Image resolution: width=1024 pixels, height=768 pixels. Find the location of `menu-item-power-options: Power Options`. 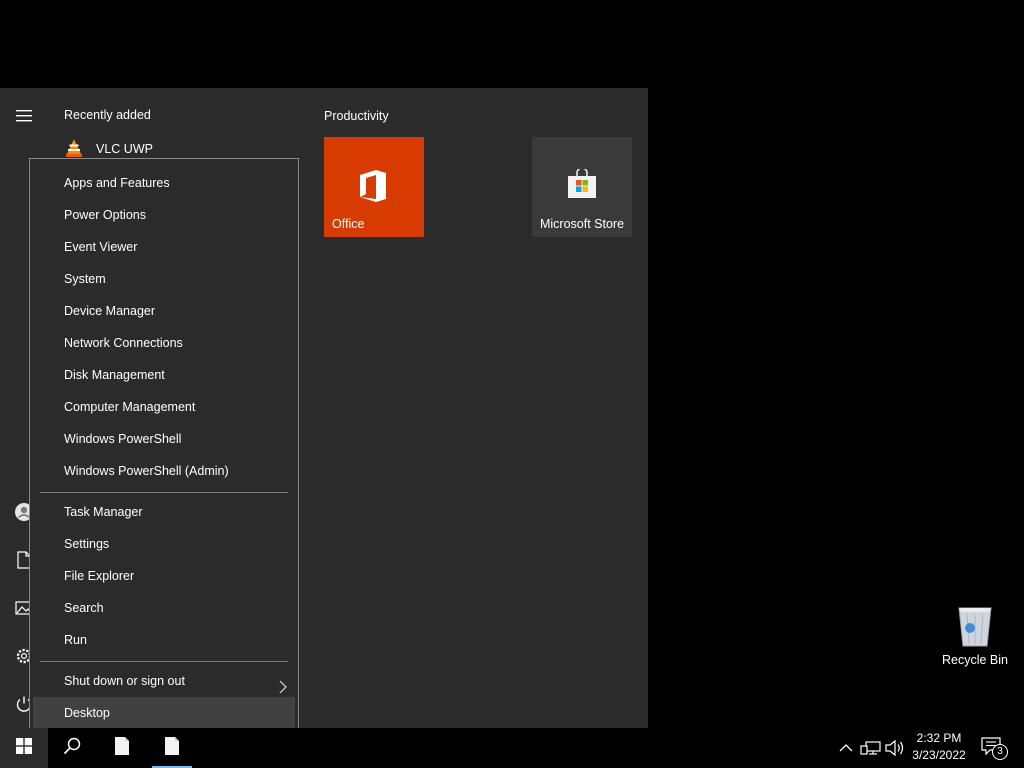

menu-item-power-options: Power Options is located at coordinates (164, 215).